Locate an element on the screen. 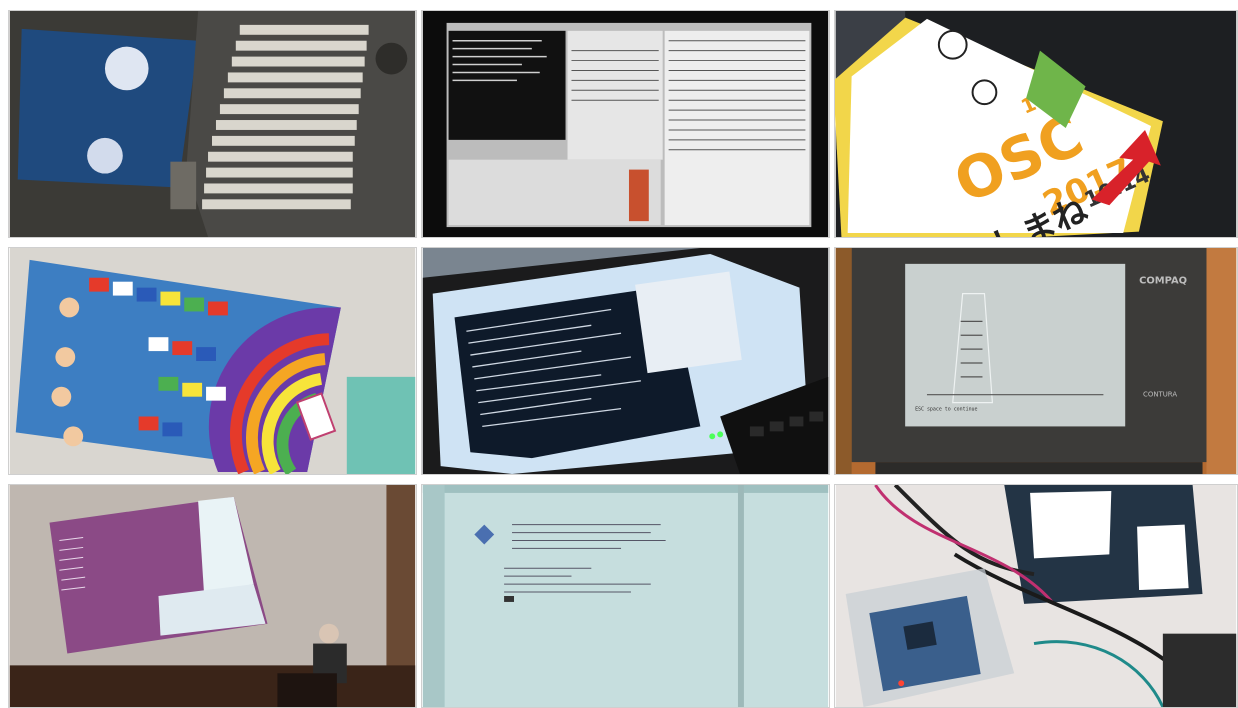 The width and height of the screenshot is (1238, 708). kids-painting-image is located at coordinates (212, 361).